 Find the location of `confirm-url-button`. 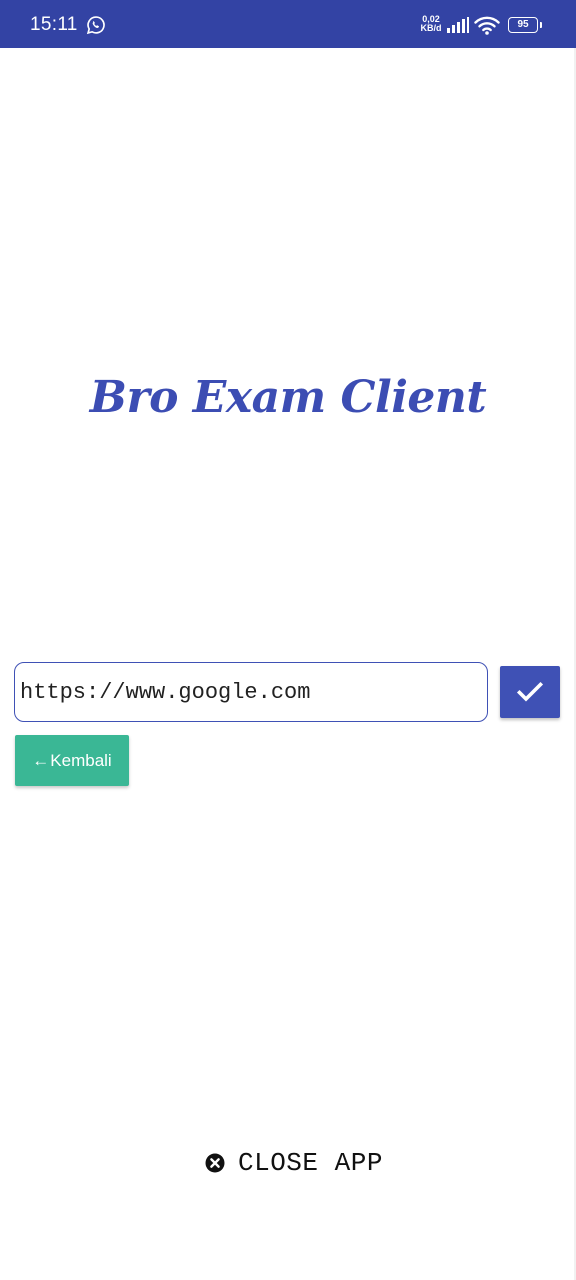

confirm-url-button is located at coordinates (530, 692).